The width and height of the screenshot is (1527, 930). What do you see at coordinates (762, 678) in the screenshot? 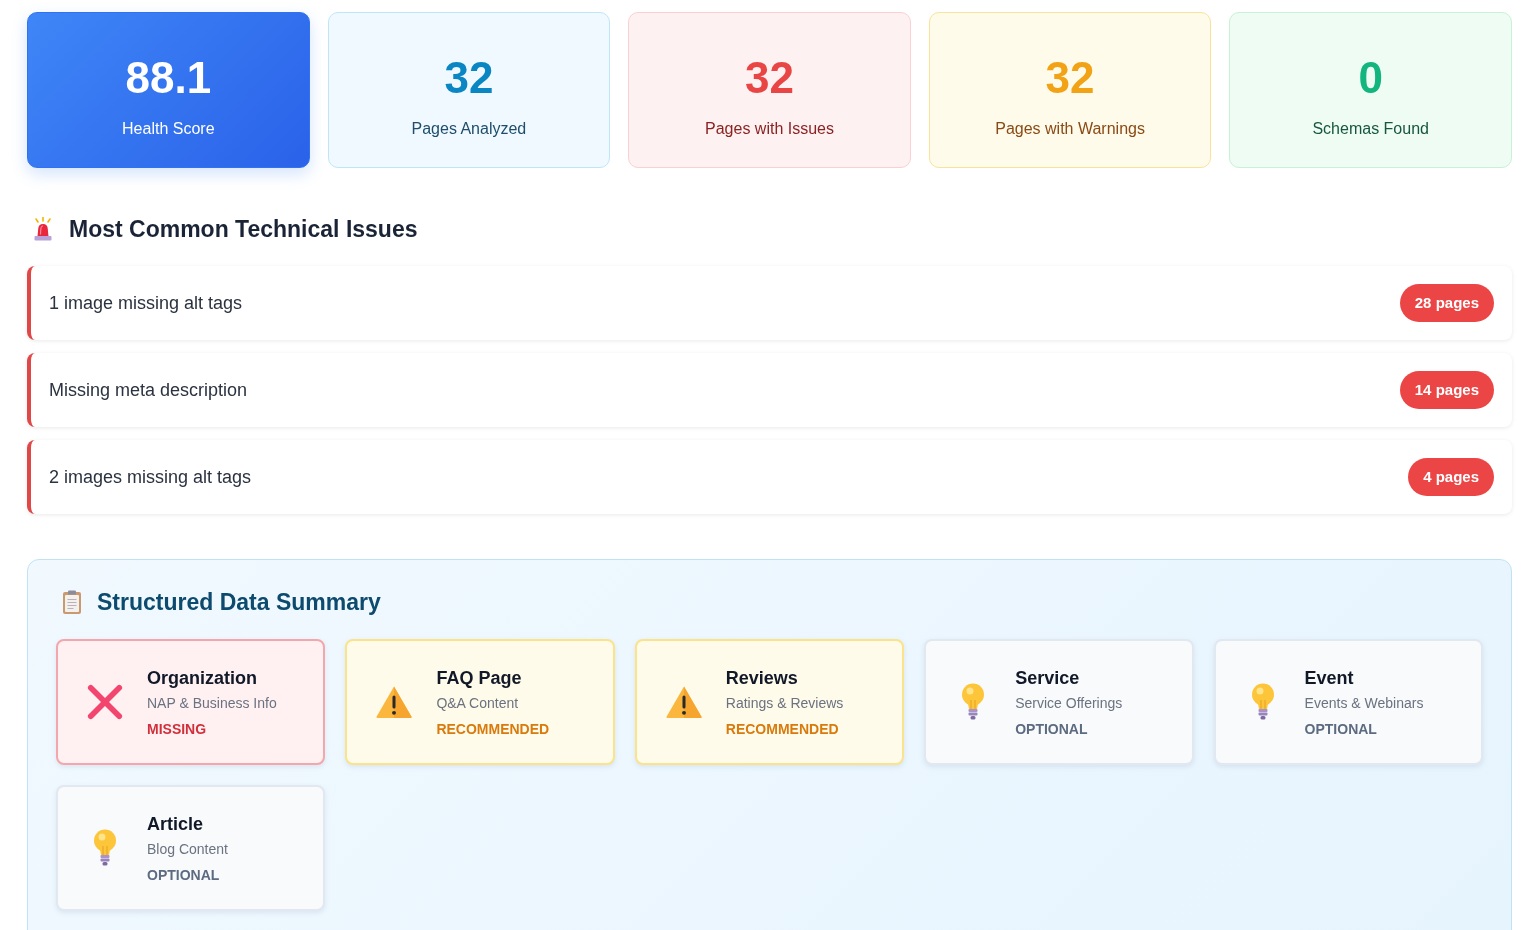
I see `schema-name: Reviews` at bounding box center [762, 678].